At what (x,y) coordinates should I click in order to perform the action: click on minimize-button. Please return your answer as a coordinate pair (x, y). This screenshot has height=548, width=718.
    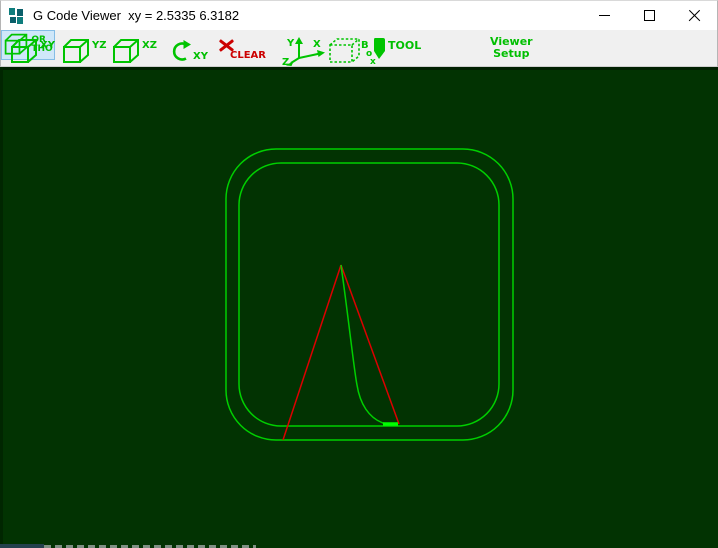
    Looking at the image, I should click on (604, 15).